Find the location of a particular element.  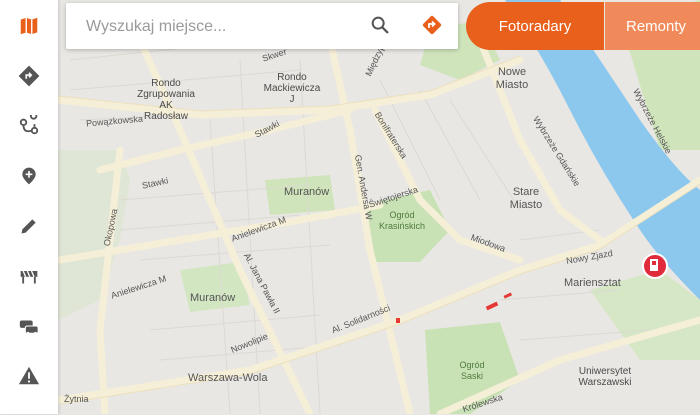

map-label-warszawa-wola: Warszawa-Wola is located at coordinates (228, 378).